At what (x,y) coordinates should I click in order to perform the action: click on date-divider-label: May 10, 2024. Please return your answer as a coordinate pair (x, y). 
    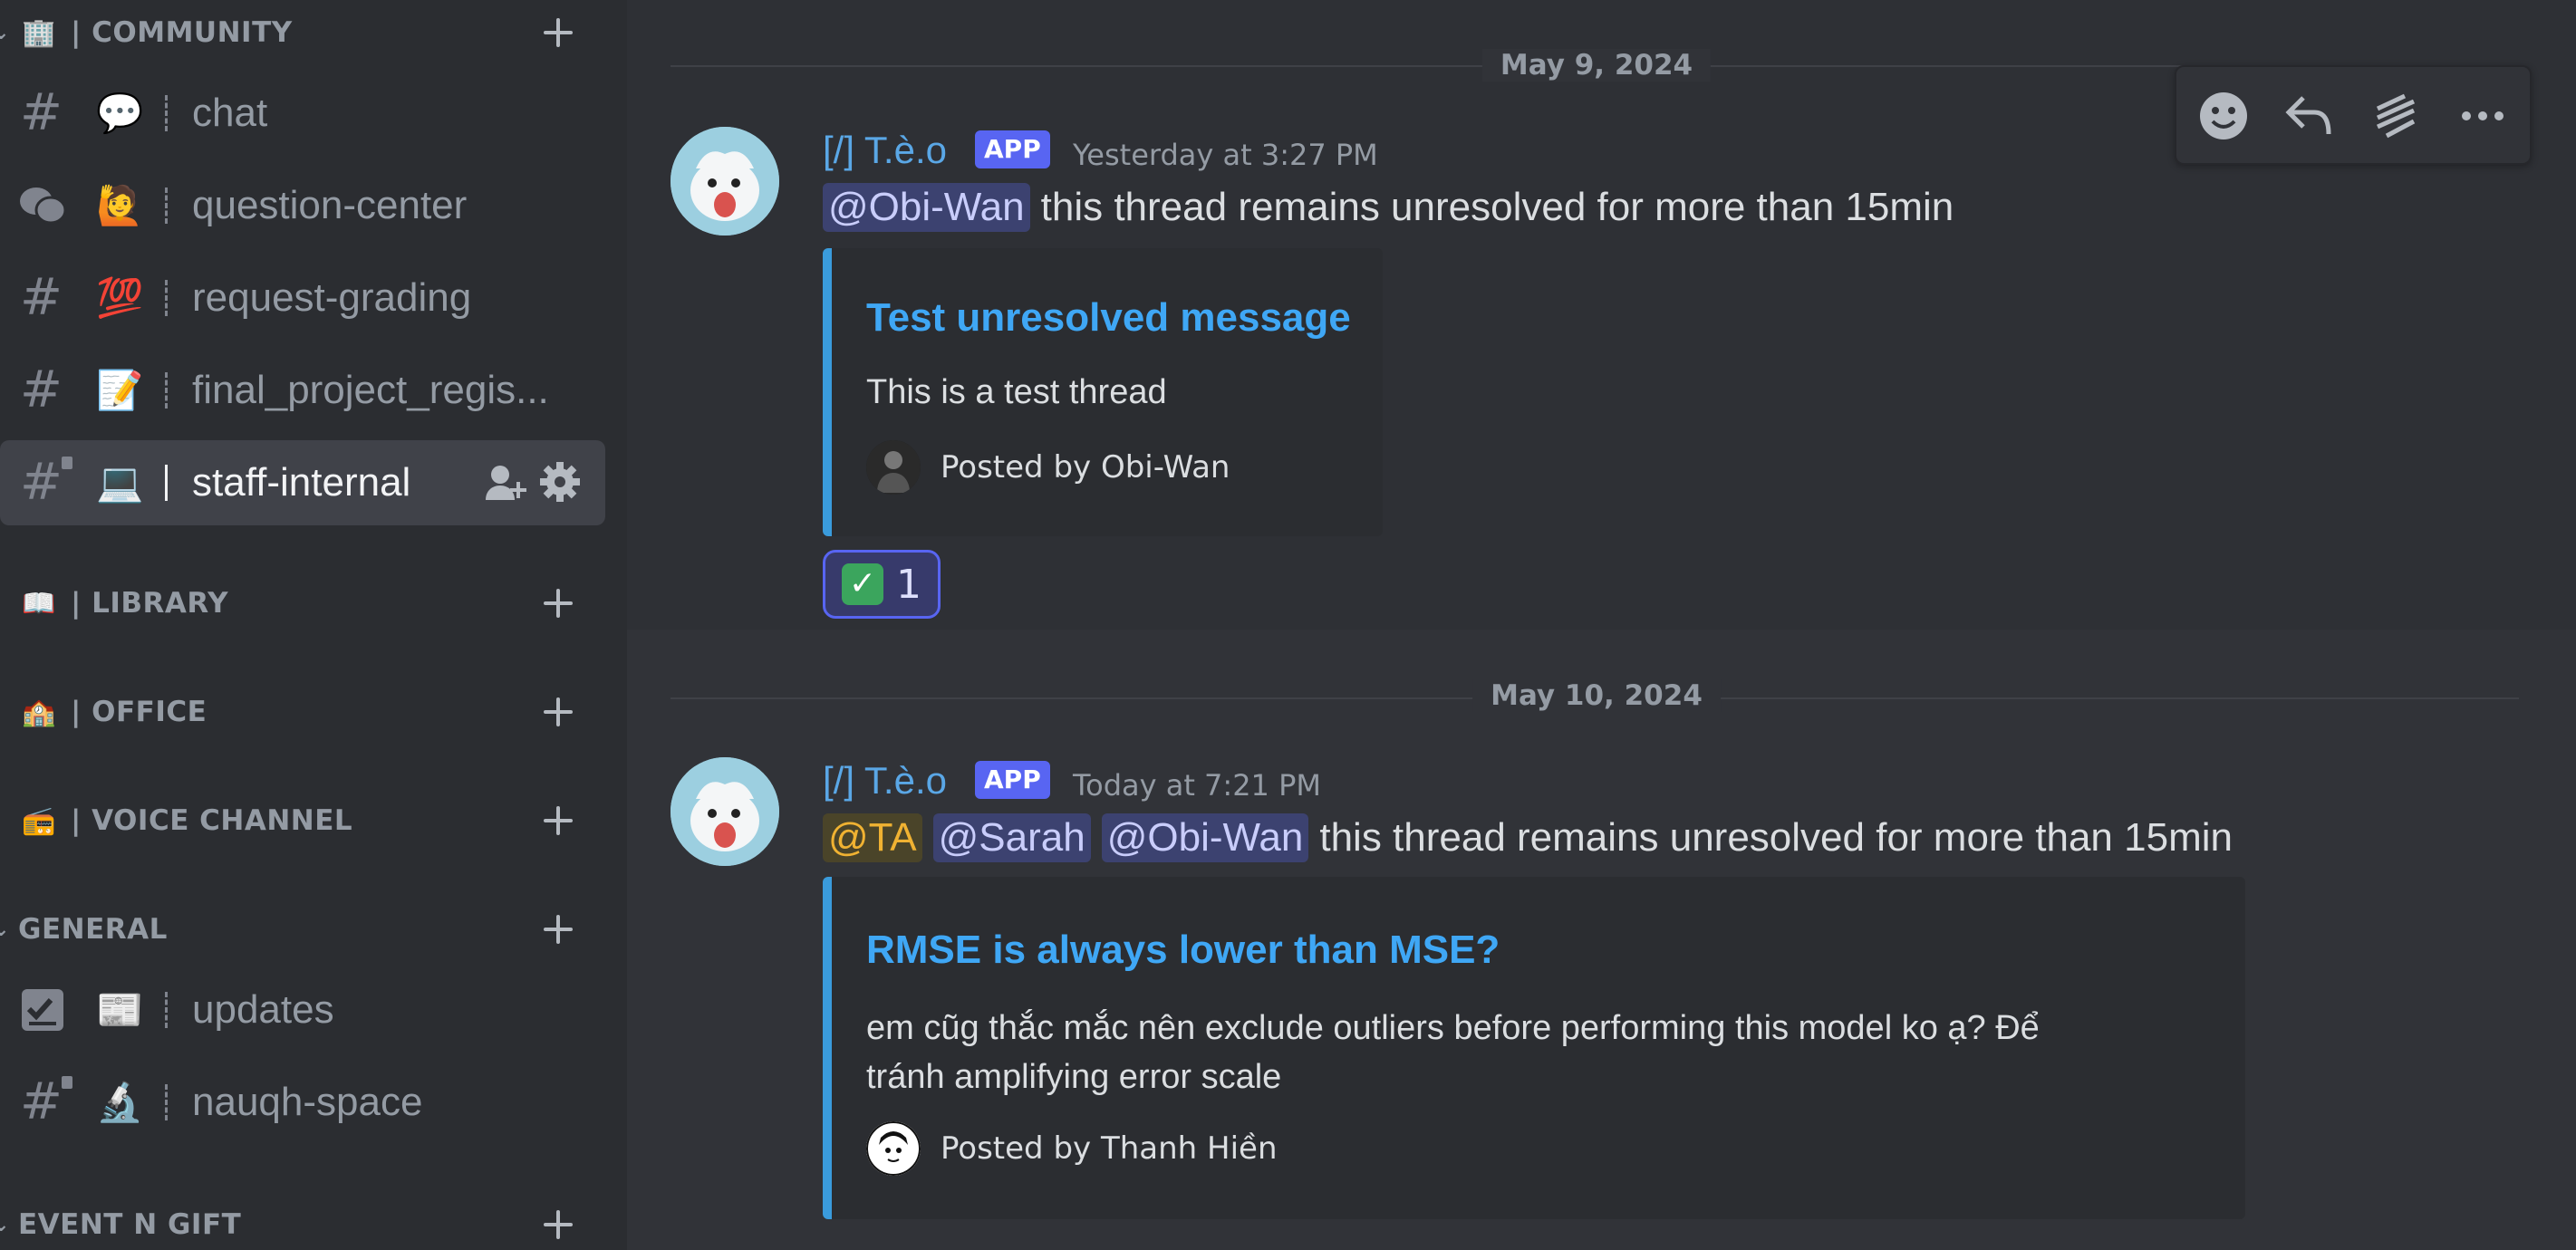
    Looking at the image, I should click on (1596, 696).